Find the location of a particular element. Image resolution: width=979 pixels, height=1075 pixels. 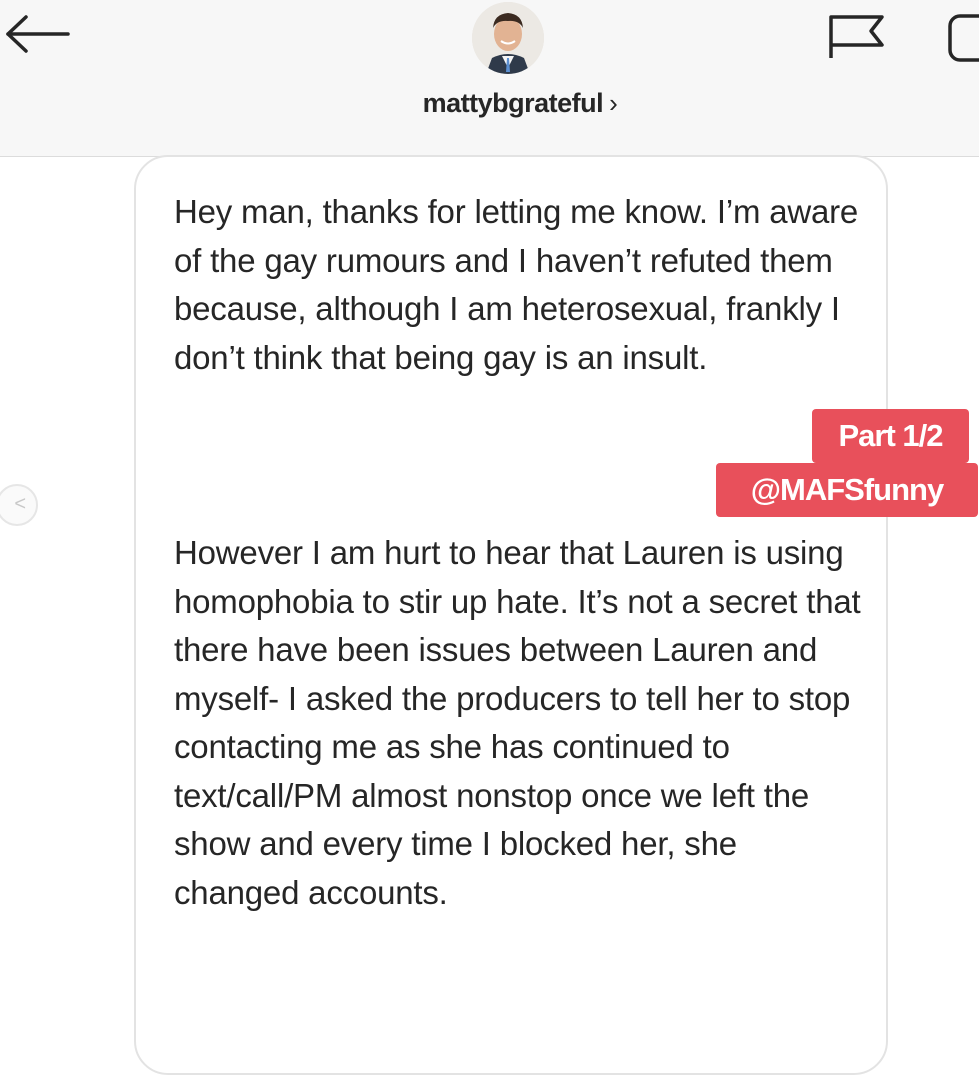

username-link: mattybgrateful › is located at coordinates (489, 103).